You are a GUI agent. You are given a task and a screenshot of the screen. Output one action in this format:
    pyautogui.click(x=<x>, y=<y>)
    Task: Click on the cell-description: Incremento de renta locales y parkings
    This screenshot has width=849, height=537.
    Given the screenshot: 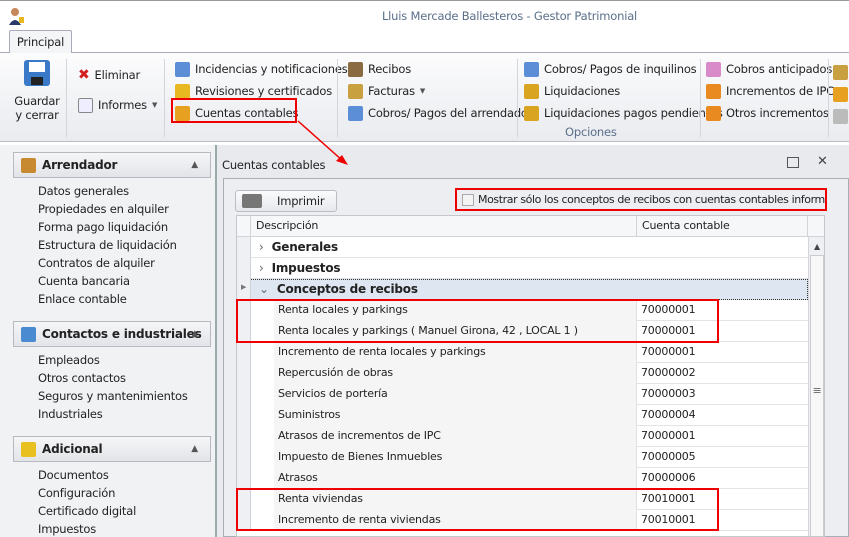 What is the action you would take?
    pyautogui.click(x=455, y=352)
    